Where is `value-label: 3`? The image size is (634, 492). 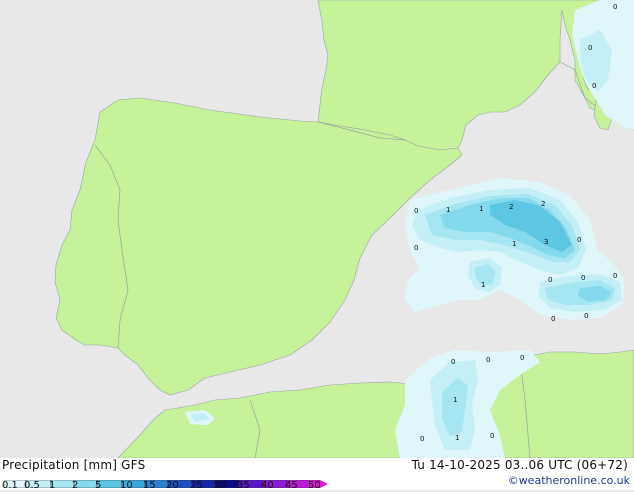
value-label: 3 is located at coordinates (546, 242).